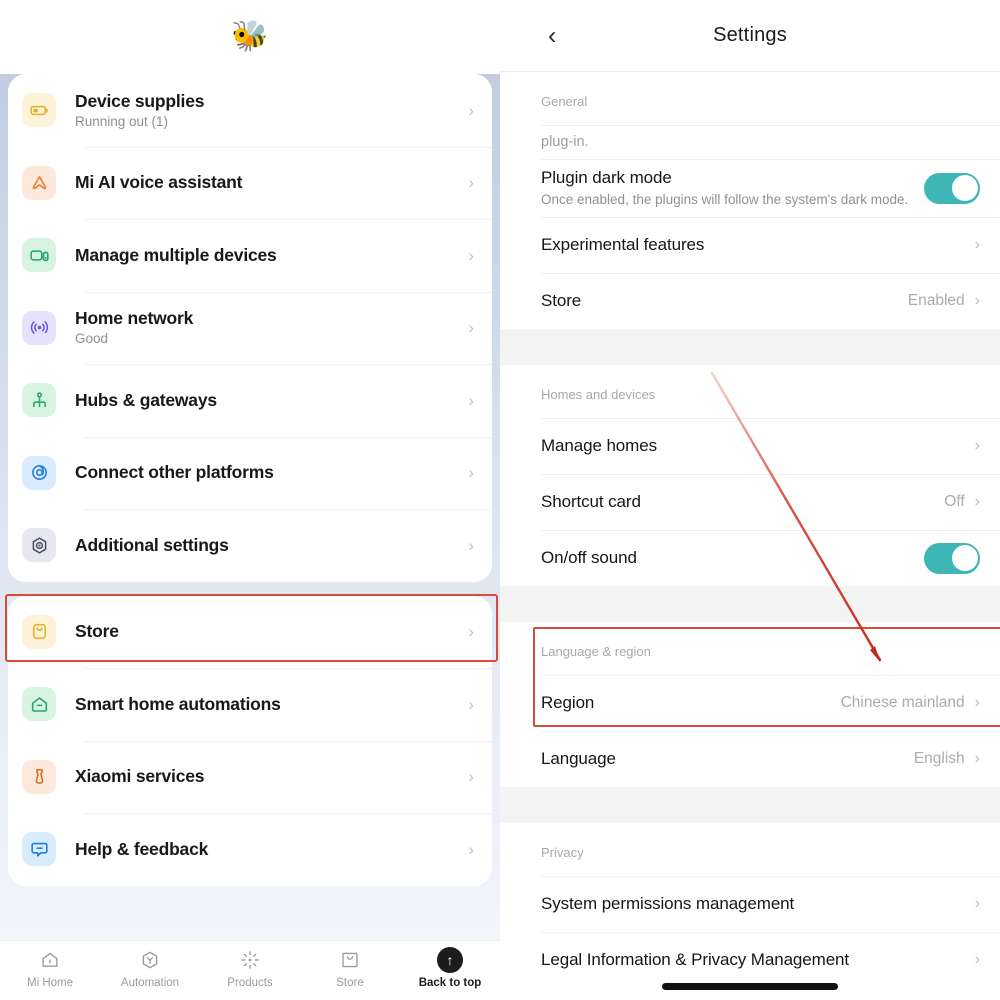  Describe the element at coordinates (250, 472) in the screenshot. I see `sidebar-item-connect-other-platforms: Connect other platforms ›` at that location.